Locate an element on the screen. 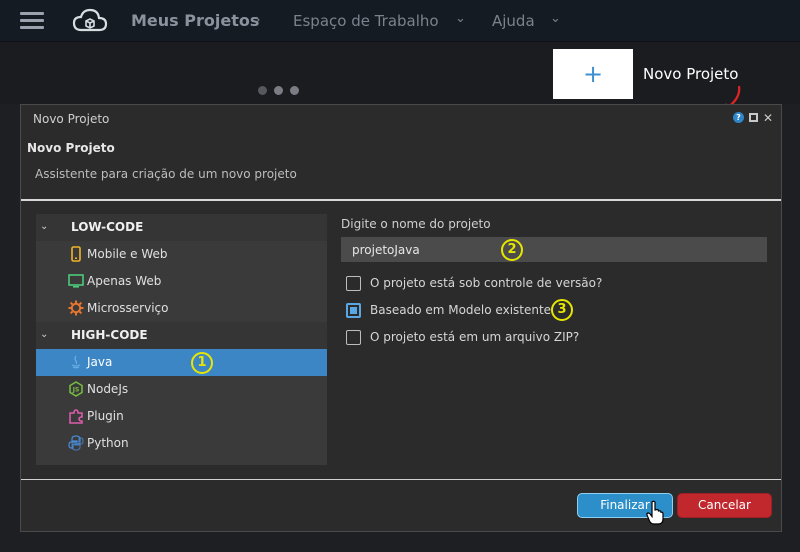 Image resolution: width=800 pixels, height=552 pixels. nav-workspace: Espaço de Trabalho is located at coordinates (366, 21).